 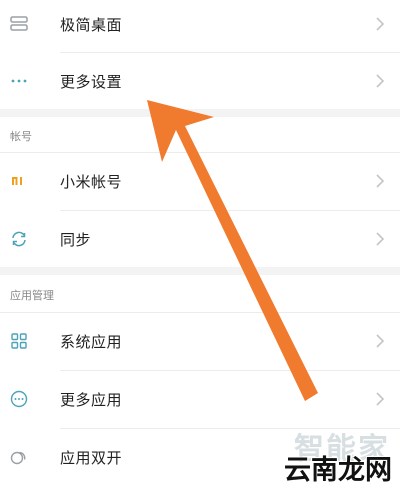 What do you see at coordinates (91, 457) in the screenshot?
I see `settings-row-label: 应用双开` at bounding box center [91, 457].